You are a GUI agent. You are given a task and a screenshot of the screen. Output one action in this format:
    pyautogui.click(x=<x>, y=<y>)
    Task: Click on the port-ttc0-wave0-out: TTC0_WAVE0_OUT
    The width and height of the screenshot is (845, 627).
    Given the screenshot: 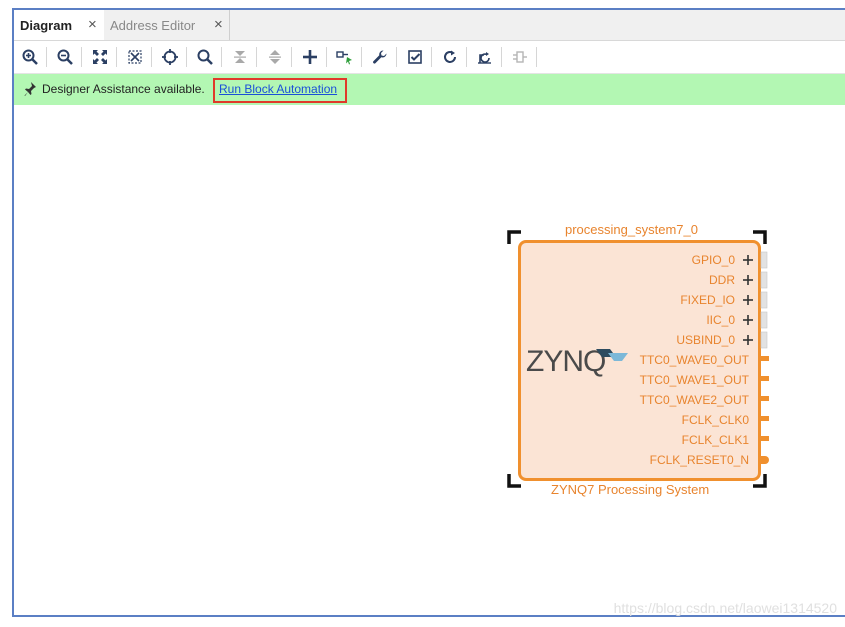 What is the action you would take?
    pyautogui.click(x=694, y=360)
    